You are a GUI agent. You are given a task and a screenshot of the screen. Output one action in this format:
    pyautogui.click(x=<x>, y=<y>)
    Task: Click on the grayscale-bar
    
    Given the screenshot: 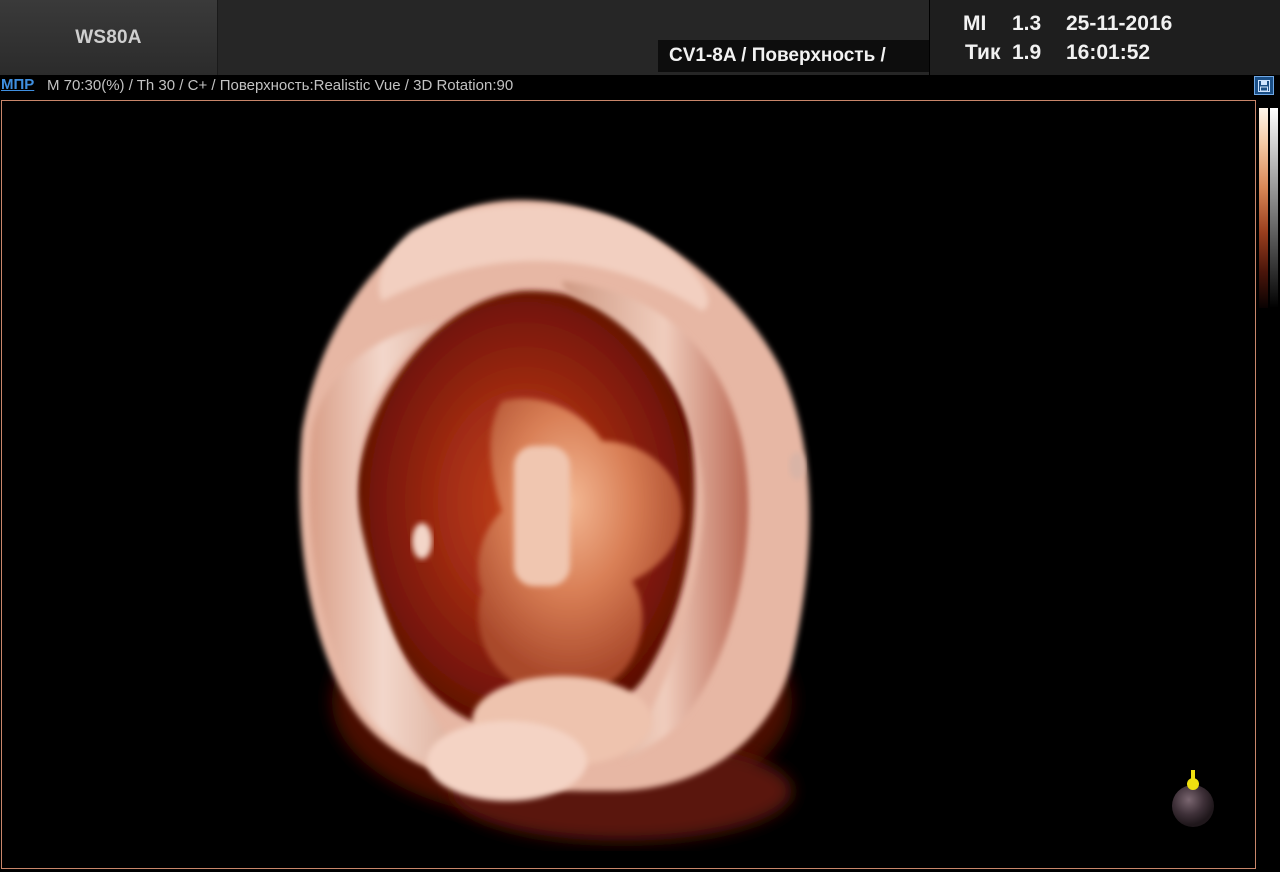 What is the action you would take?
    pyautogui.click(x=1274, y=208)
    